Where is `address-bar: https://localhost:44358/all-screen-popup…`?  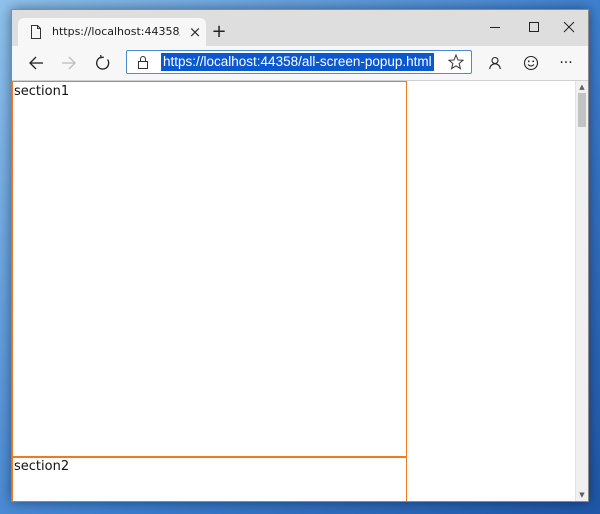 address-bar: https://localhost:44358/all-screen-popup… is located at coordinates (299, 62).